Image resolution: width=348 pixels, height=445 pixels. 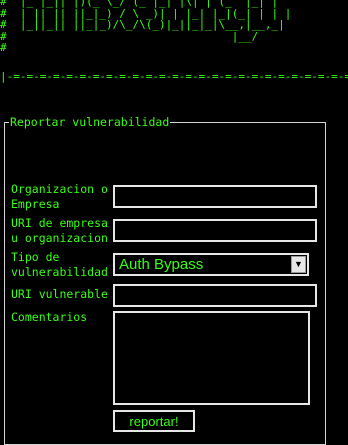 I want to click on vulnerability-type-label-line2: vulnerabilidad, so click(x=59, y=272).